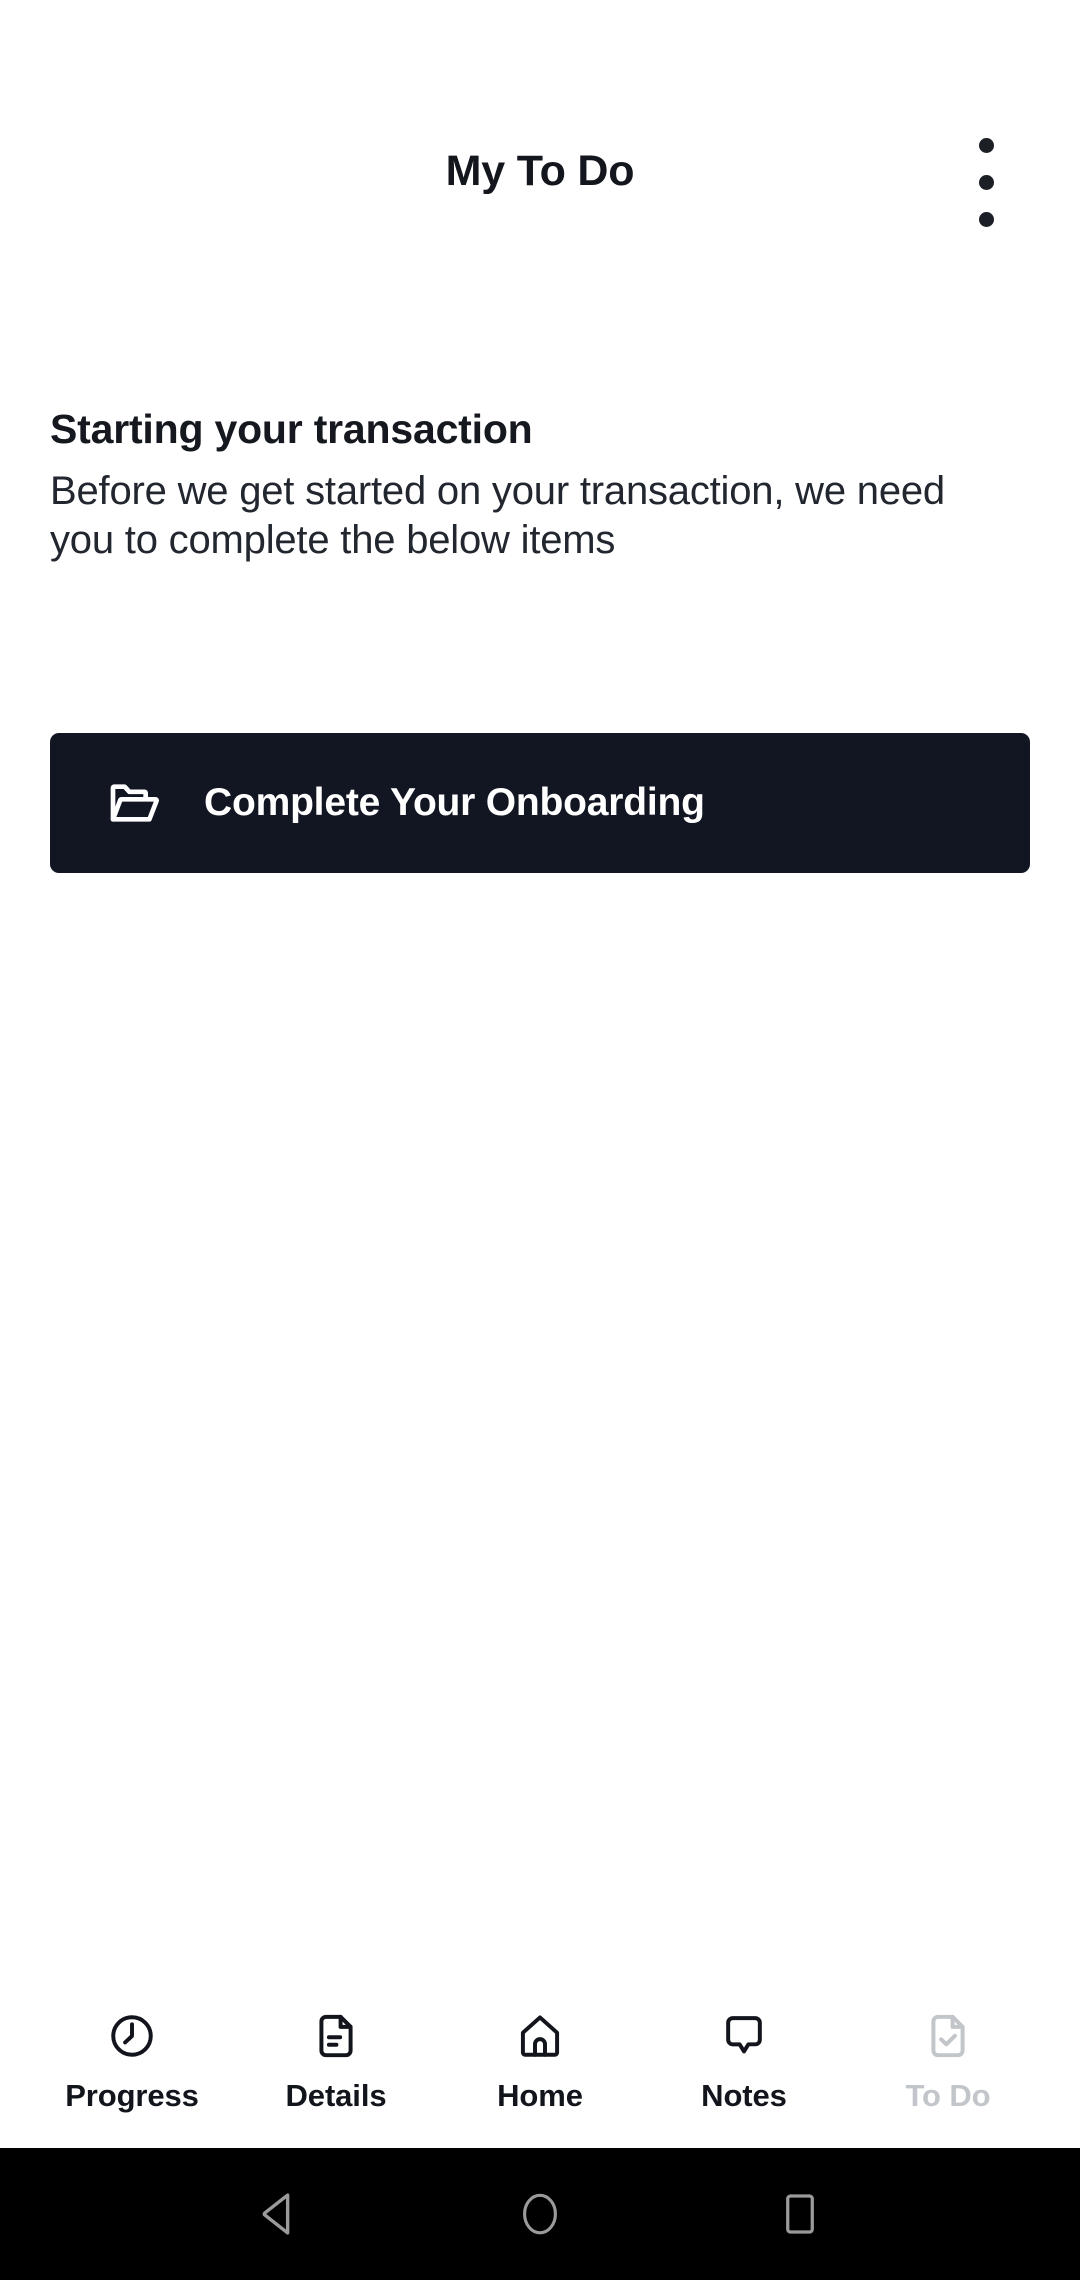  Describe the element at coordinates (454, 802) in the screenshot. I see `complete-onboarding-label: Complete Your Onboarding` at that location.